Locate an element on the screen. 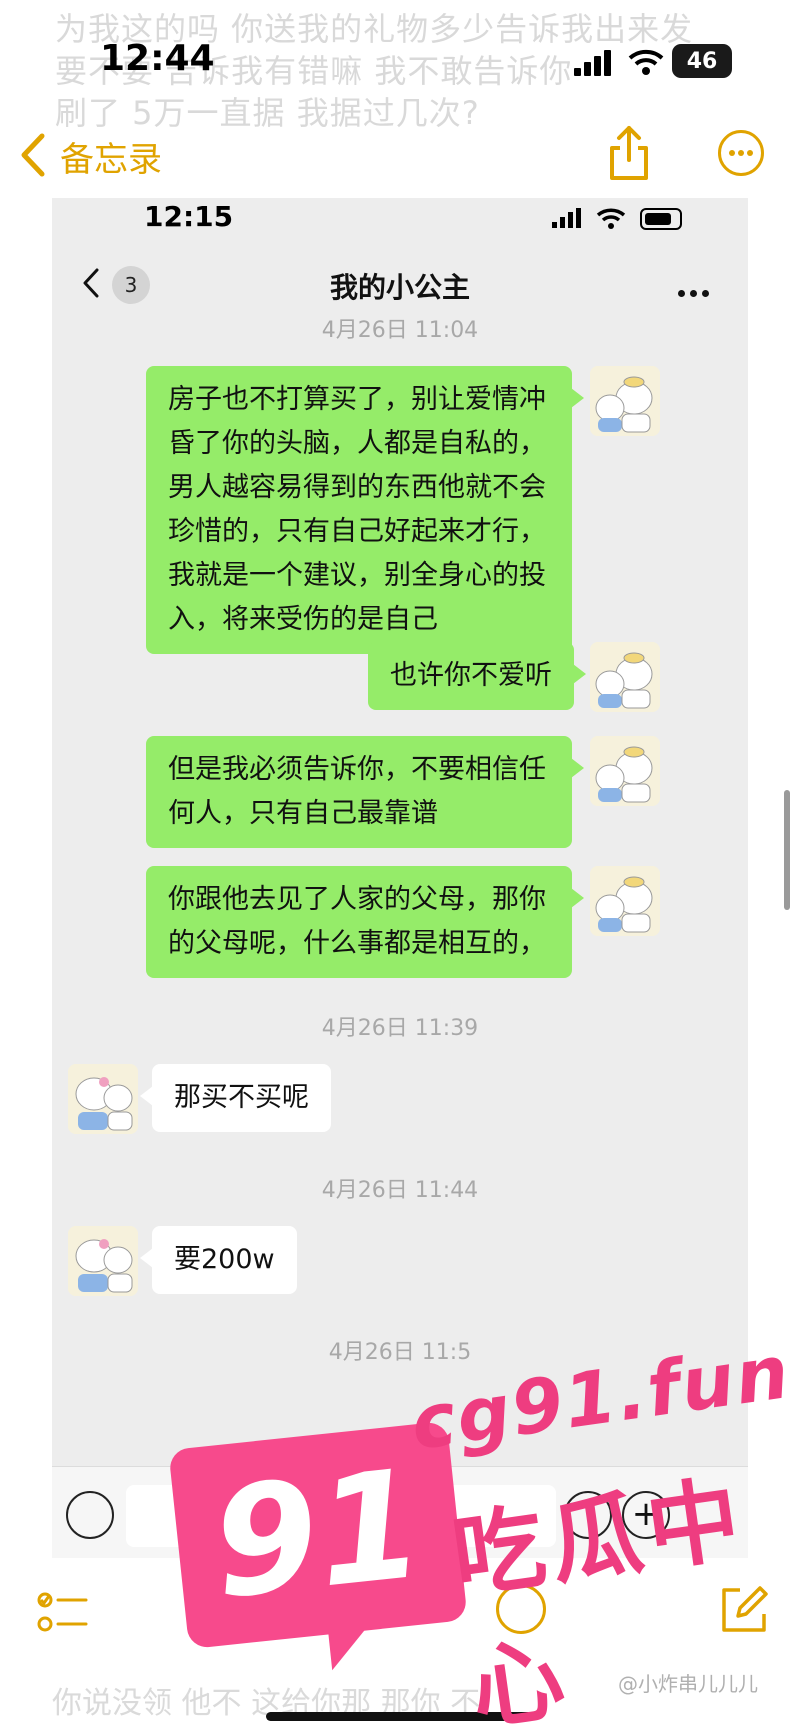  watermark-site-name: 吃瓜中心 is located at coordinates (599, 1600).